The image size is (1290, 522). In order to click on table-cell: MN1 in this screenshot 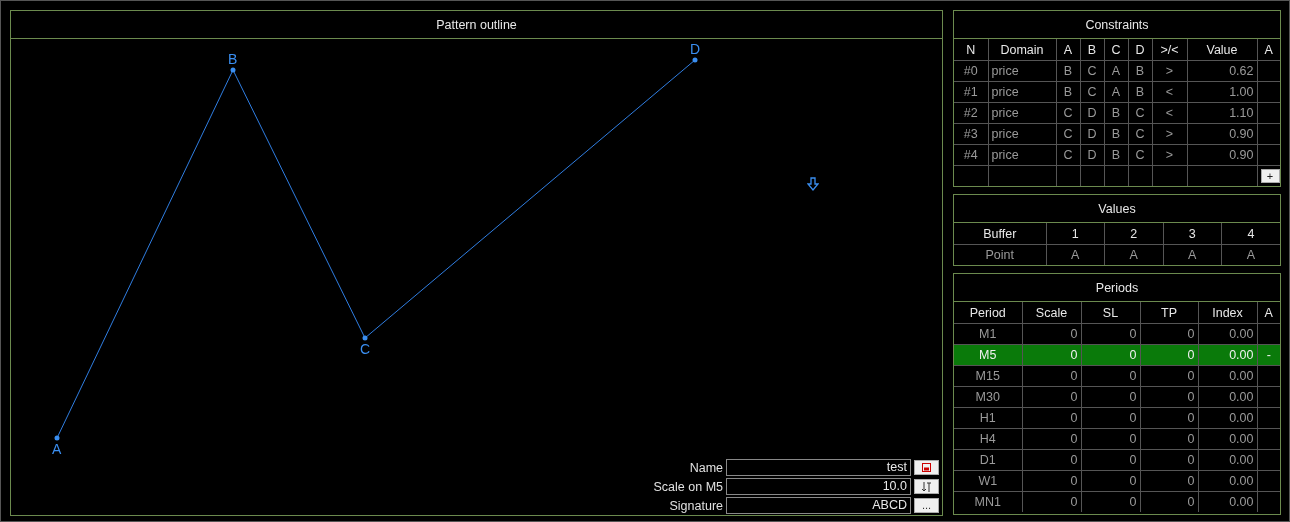, I will do `click(988, 501)`.